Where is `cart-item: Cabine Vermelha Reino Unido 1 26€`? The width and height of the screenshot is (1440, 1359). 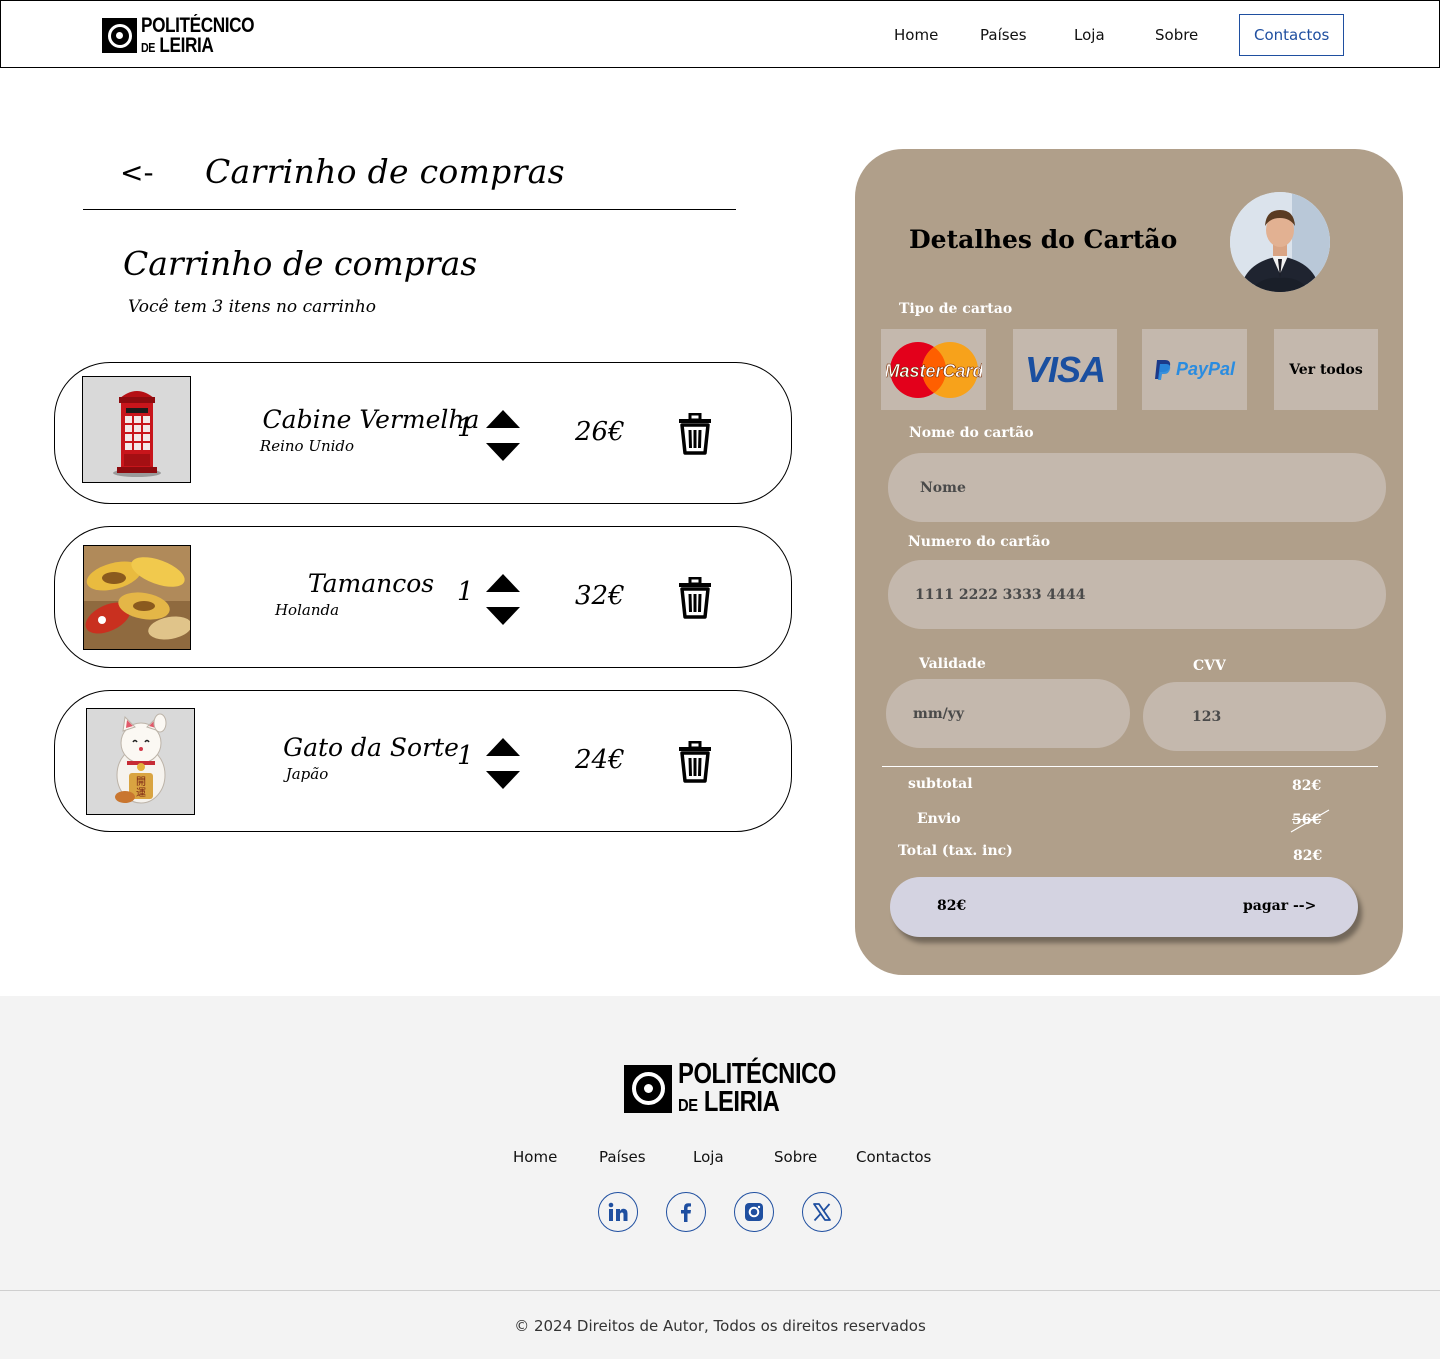 cart-item: Cabine Vermelha Reino Unido 1 26€ is located at coordinates (423, 433).